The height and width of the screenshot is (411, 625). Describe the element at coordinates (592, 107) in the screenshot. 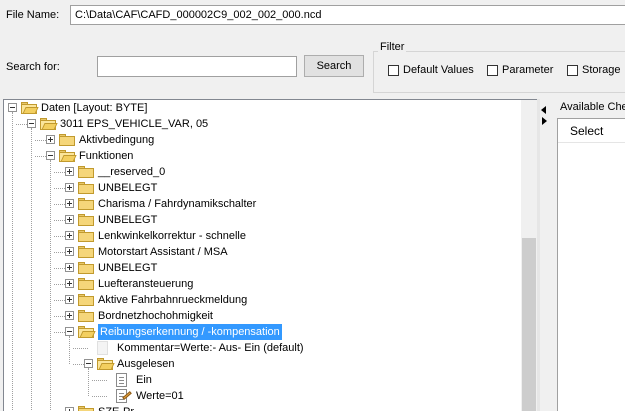

I see `available-checks-title: Available Che` at that location.